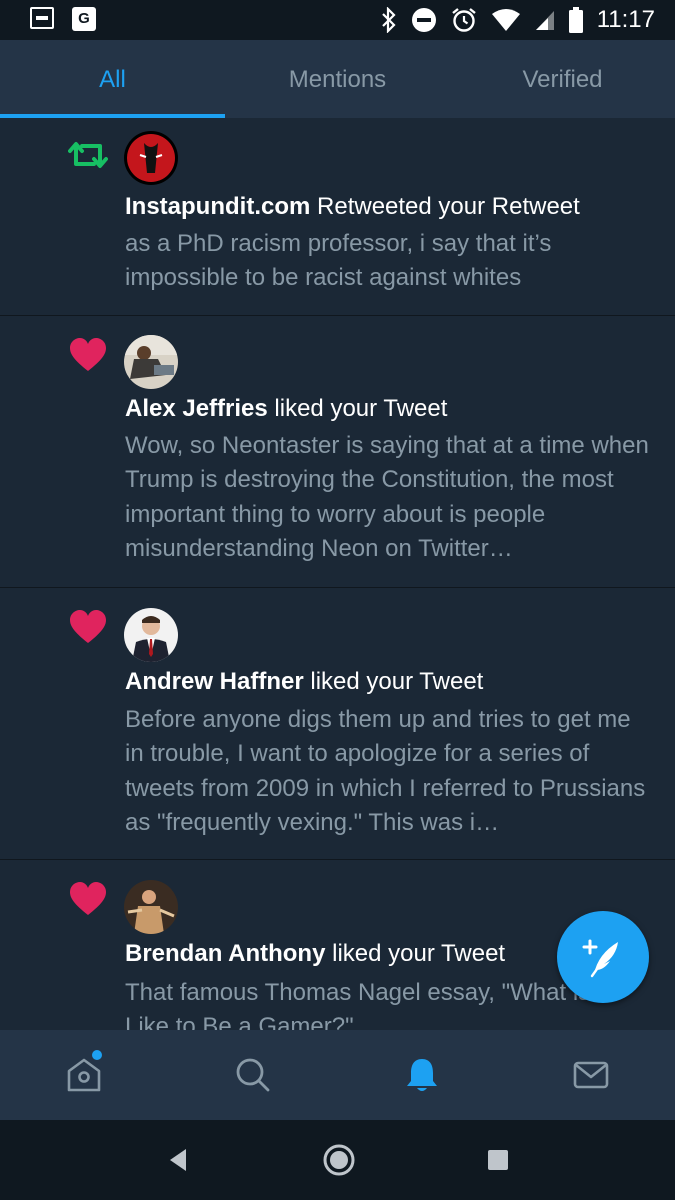  I want to click on tab-all: All, so click(112, 79).